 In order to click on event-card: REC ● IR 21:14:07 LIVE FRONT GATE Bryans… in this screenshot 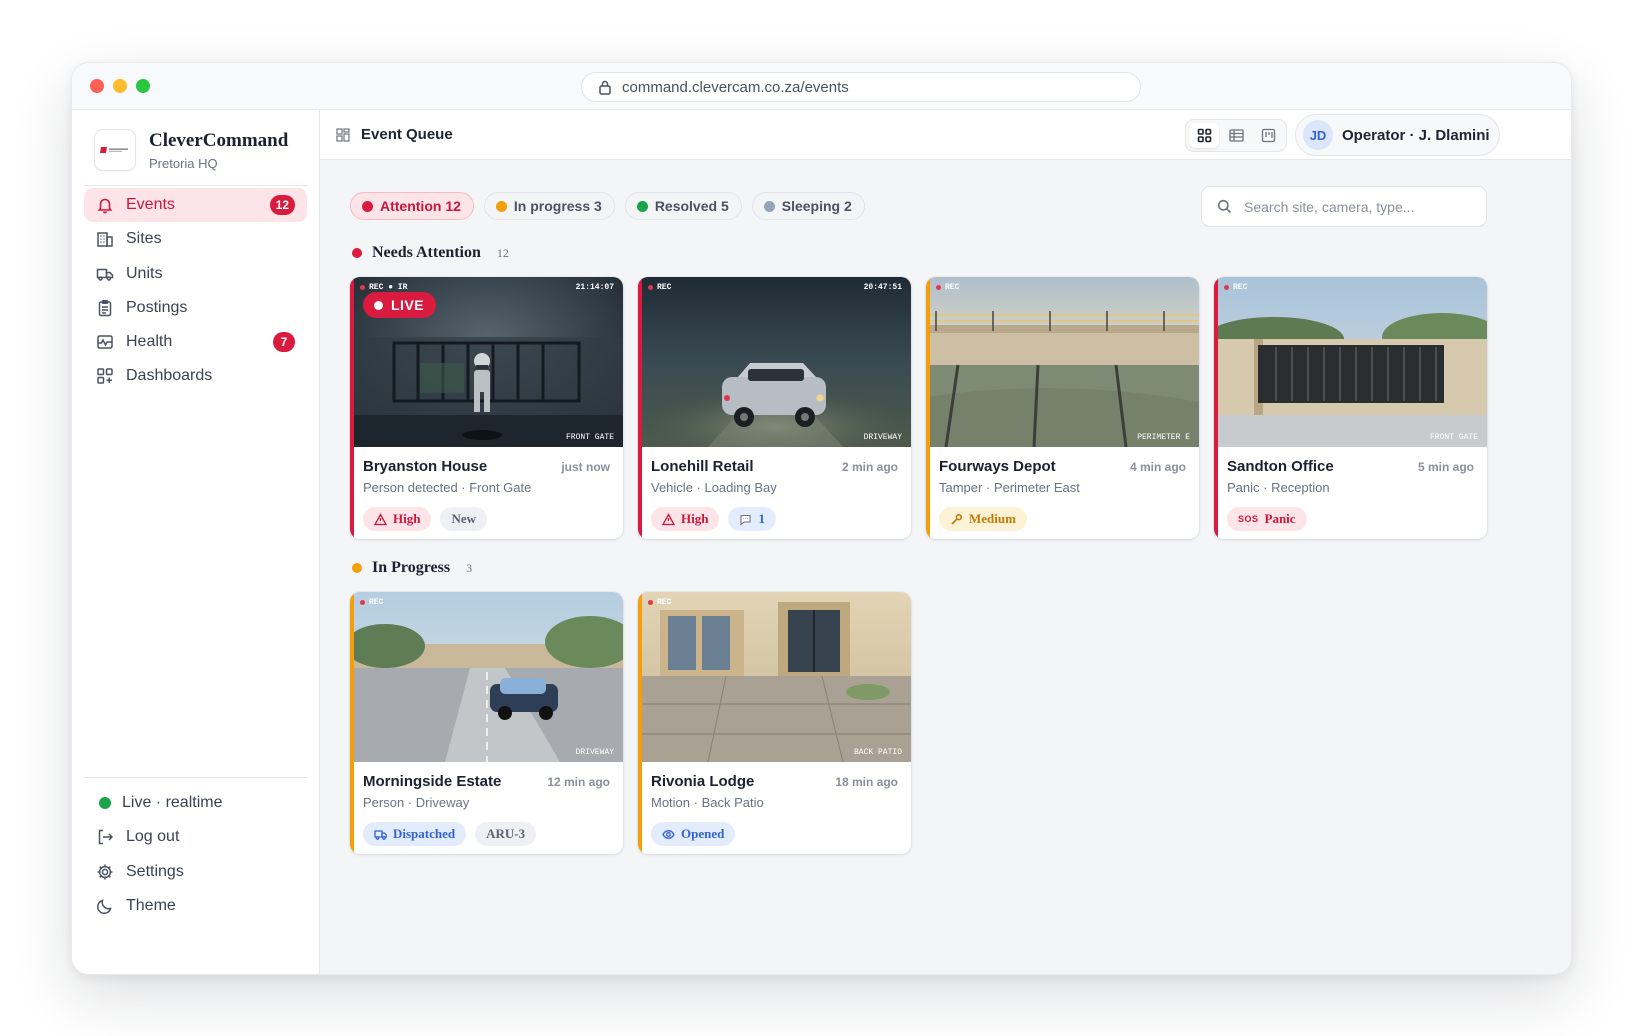, I will do `click(486, 408)`.